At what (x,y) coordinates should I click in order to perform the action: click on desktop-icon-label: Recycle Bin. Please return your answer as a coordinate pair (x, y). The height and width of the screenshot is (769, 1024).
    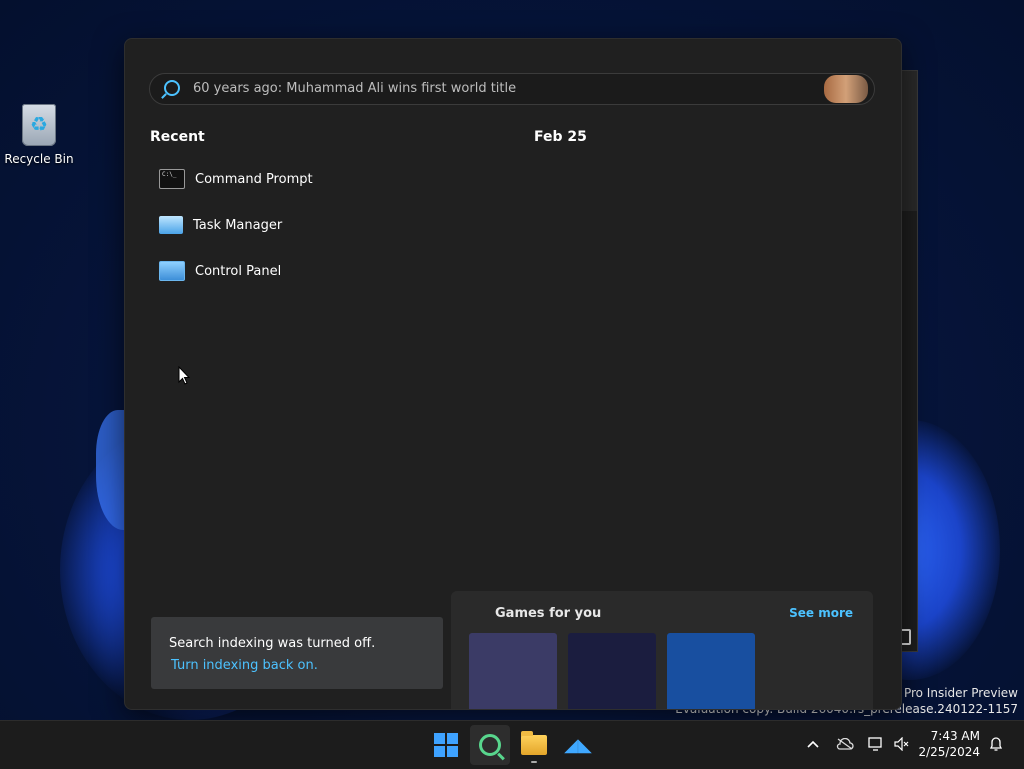
    Looking at the image, I should click on (39, 159).